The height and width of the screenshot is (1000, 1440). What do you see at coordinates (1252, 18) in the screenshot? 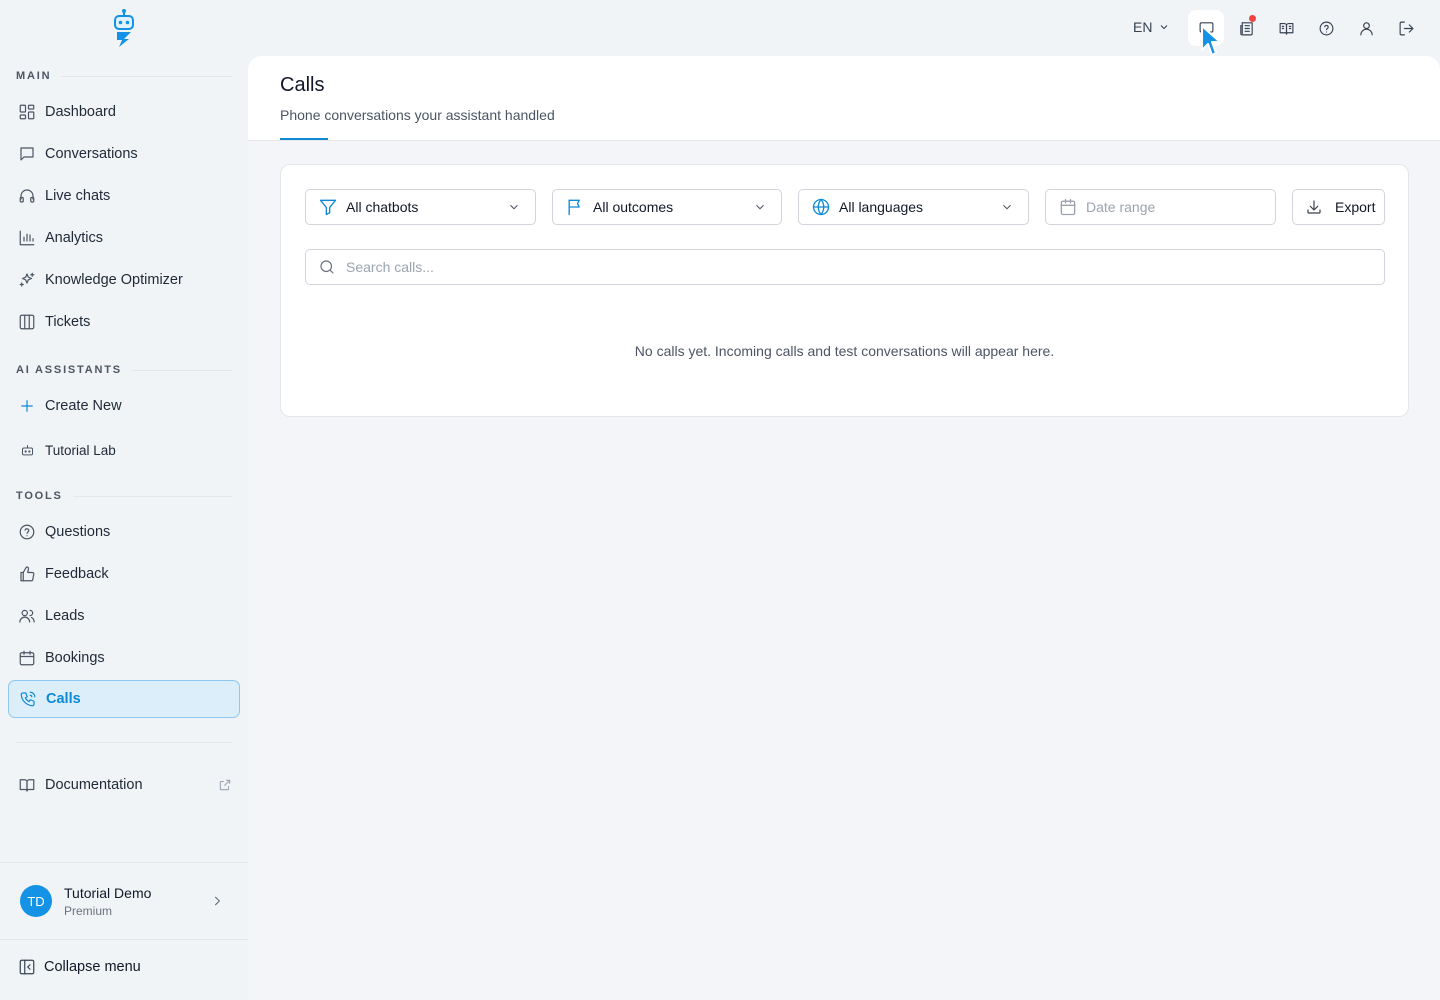
I see `notification-dot` at bounding box center [1252, 18].